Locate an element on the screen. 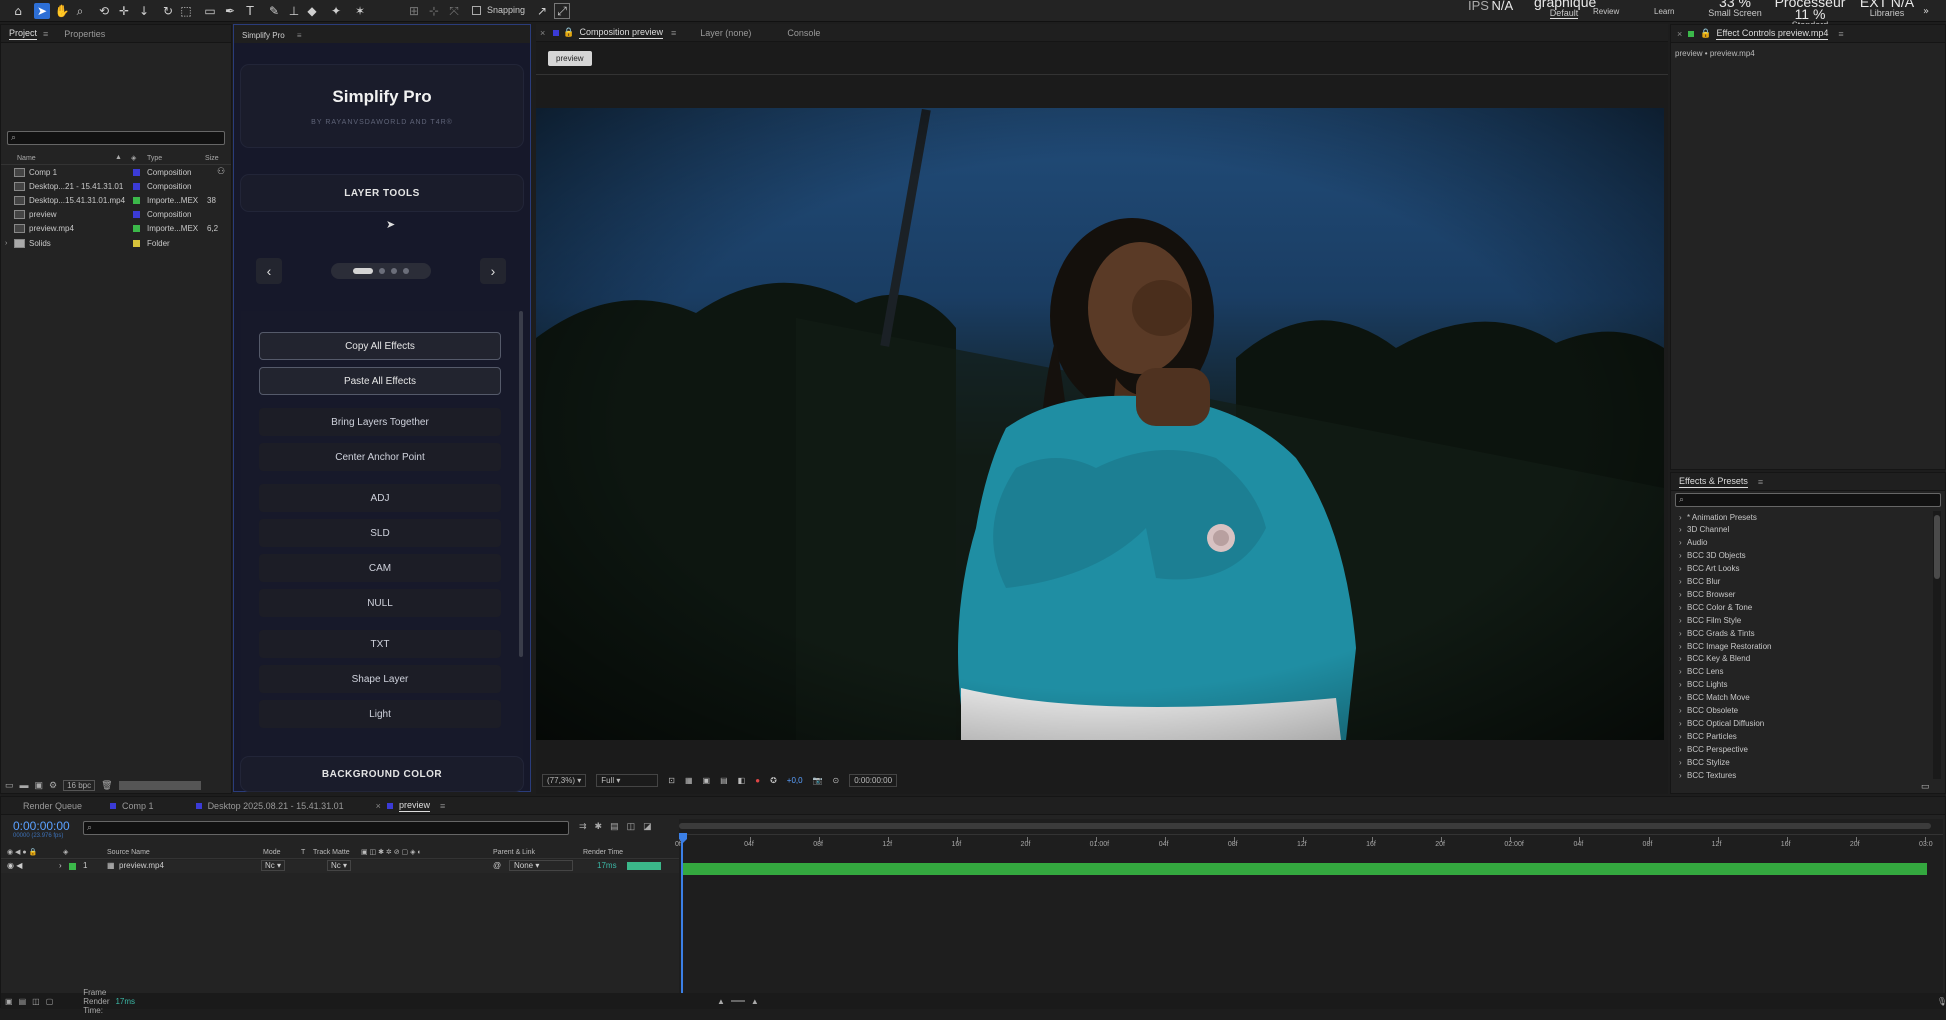 This screenshot has height=1020, width=1946. effects-scrollbar-thumb is located at coordinates (1937, 547).